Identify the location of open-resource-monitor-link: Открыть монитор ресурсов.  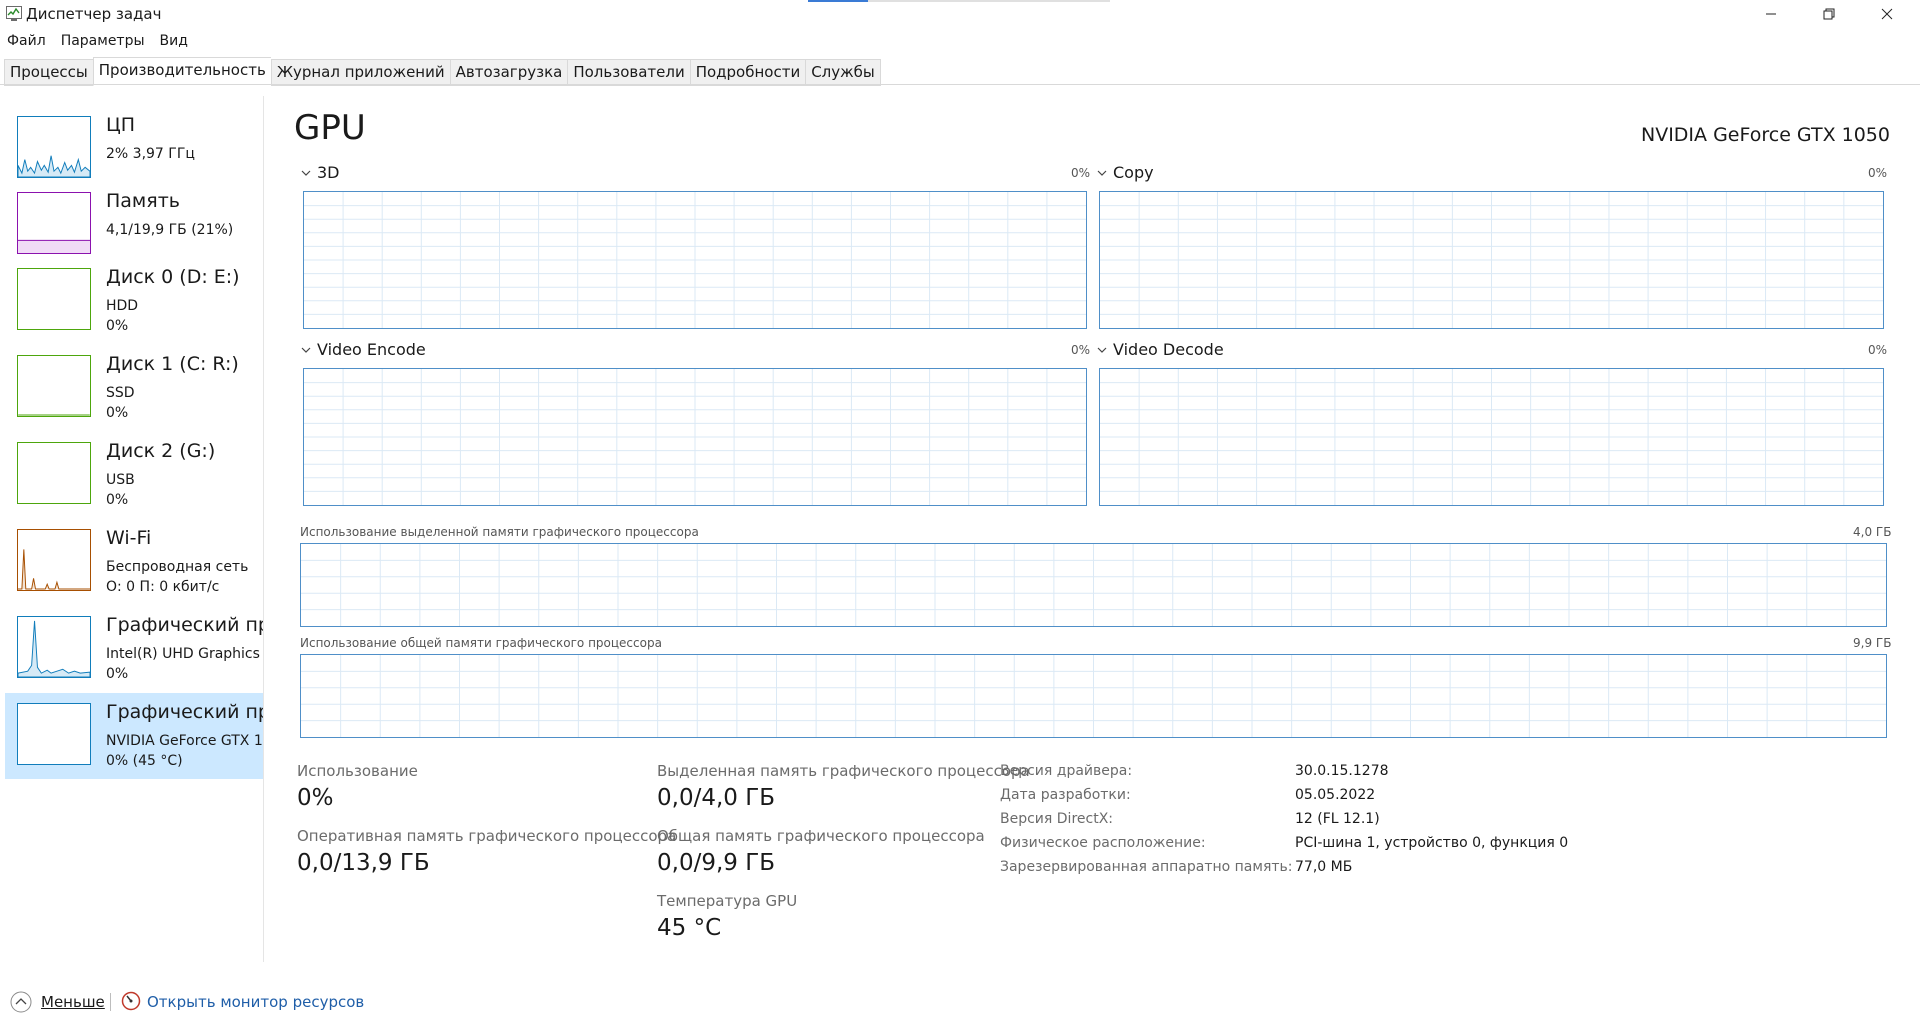
(255, 1002).